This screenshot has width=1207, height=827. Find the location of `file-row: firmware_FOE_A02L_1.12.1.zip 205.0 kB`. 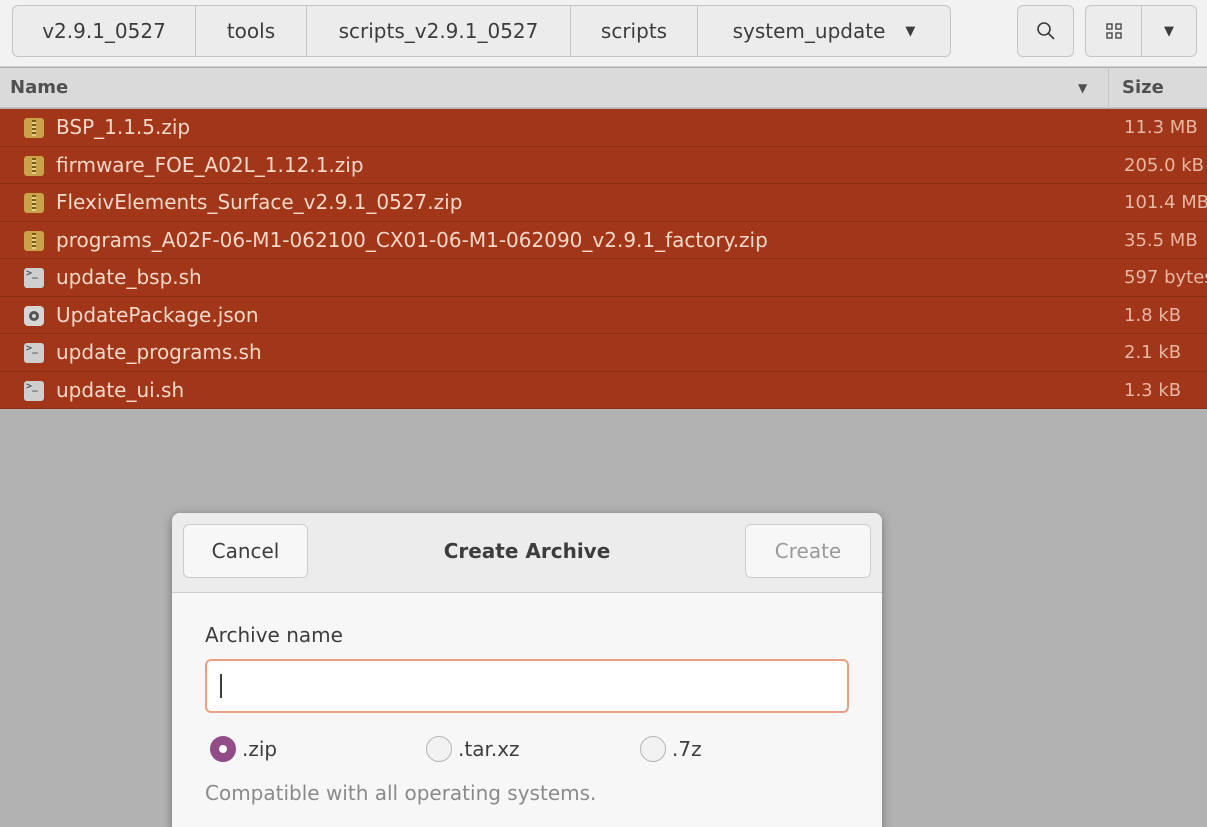

file-row: firmware_FOE_A02L_1.12.1.zip 205.0 kB is located at coordinates (603, 165).